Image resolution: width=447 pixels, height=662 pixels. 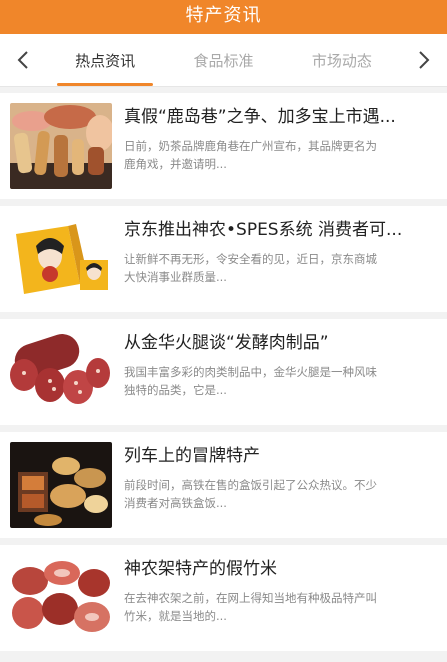 I want to click on page-header: 特产资讯, so click(x=223, y=17).